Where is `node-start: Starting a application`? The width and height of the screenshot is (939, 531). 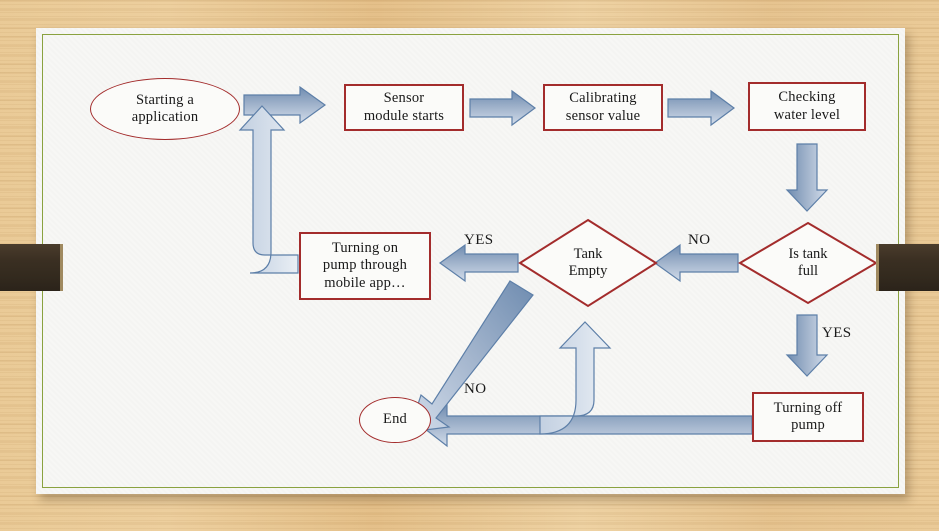
node-start: Starting a application is located at coordinates (165, 109).